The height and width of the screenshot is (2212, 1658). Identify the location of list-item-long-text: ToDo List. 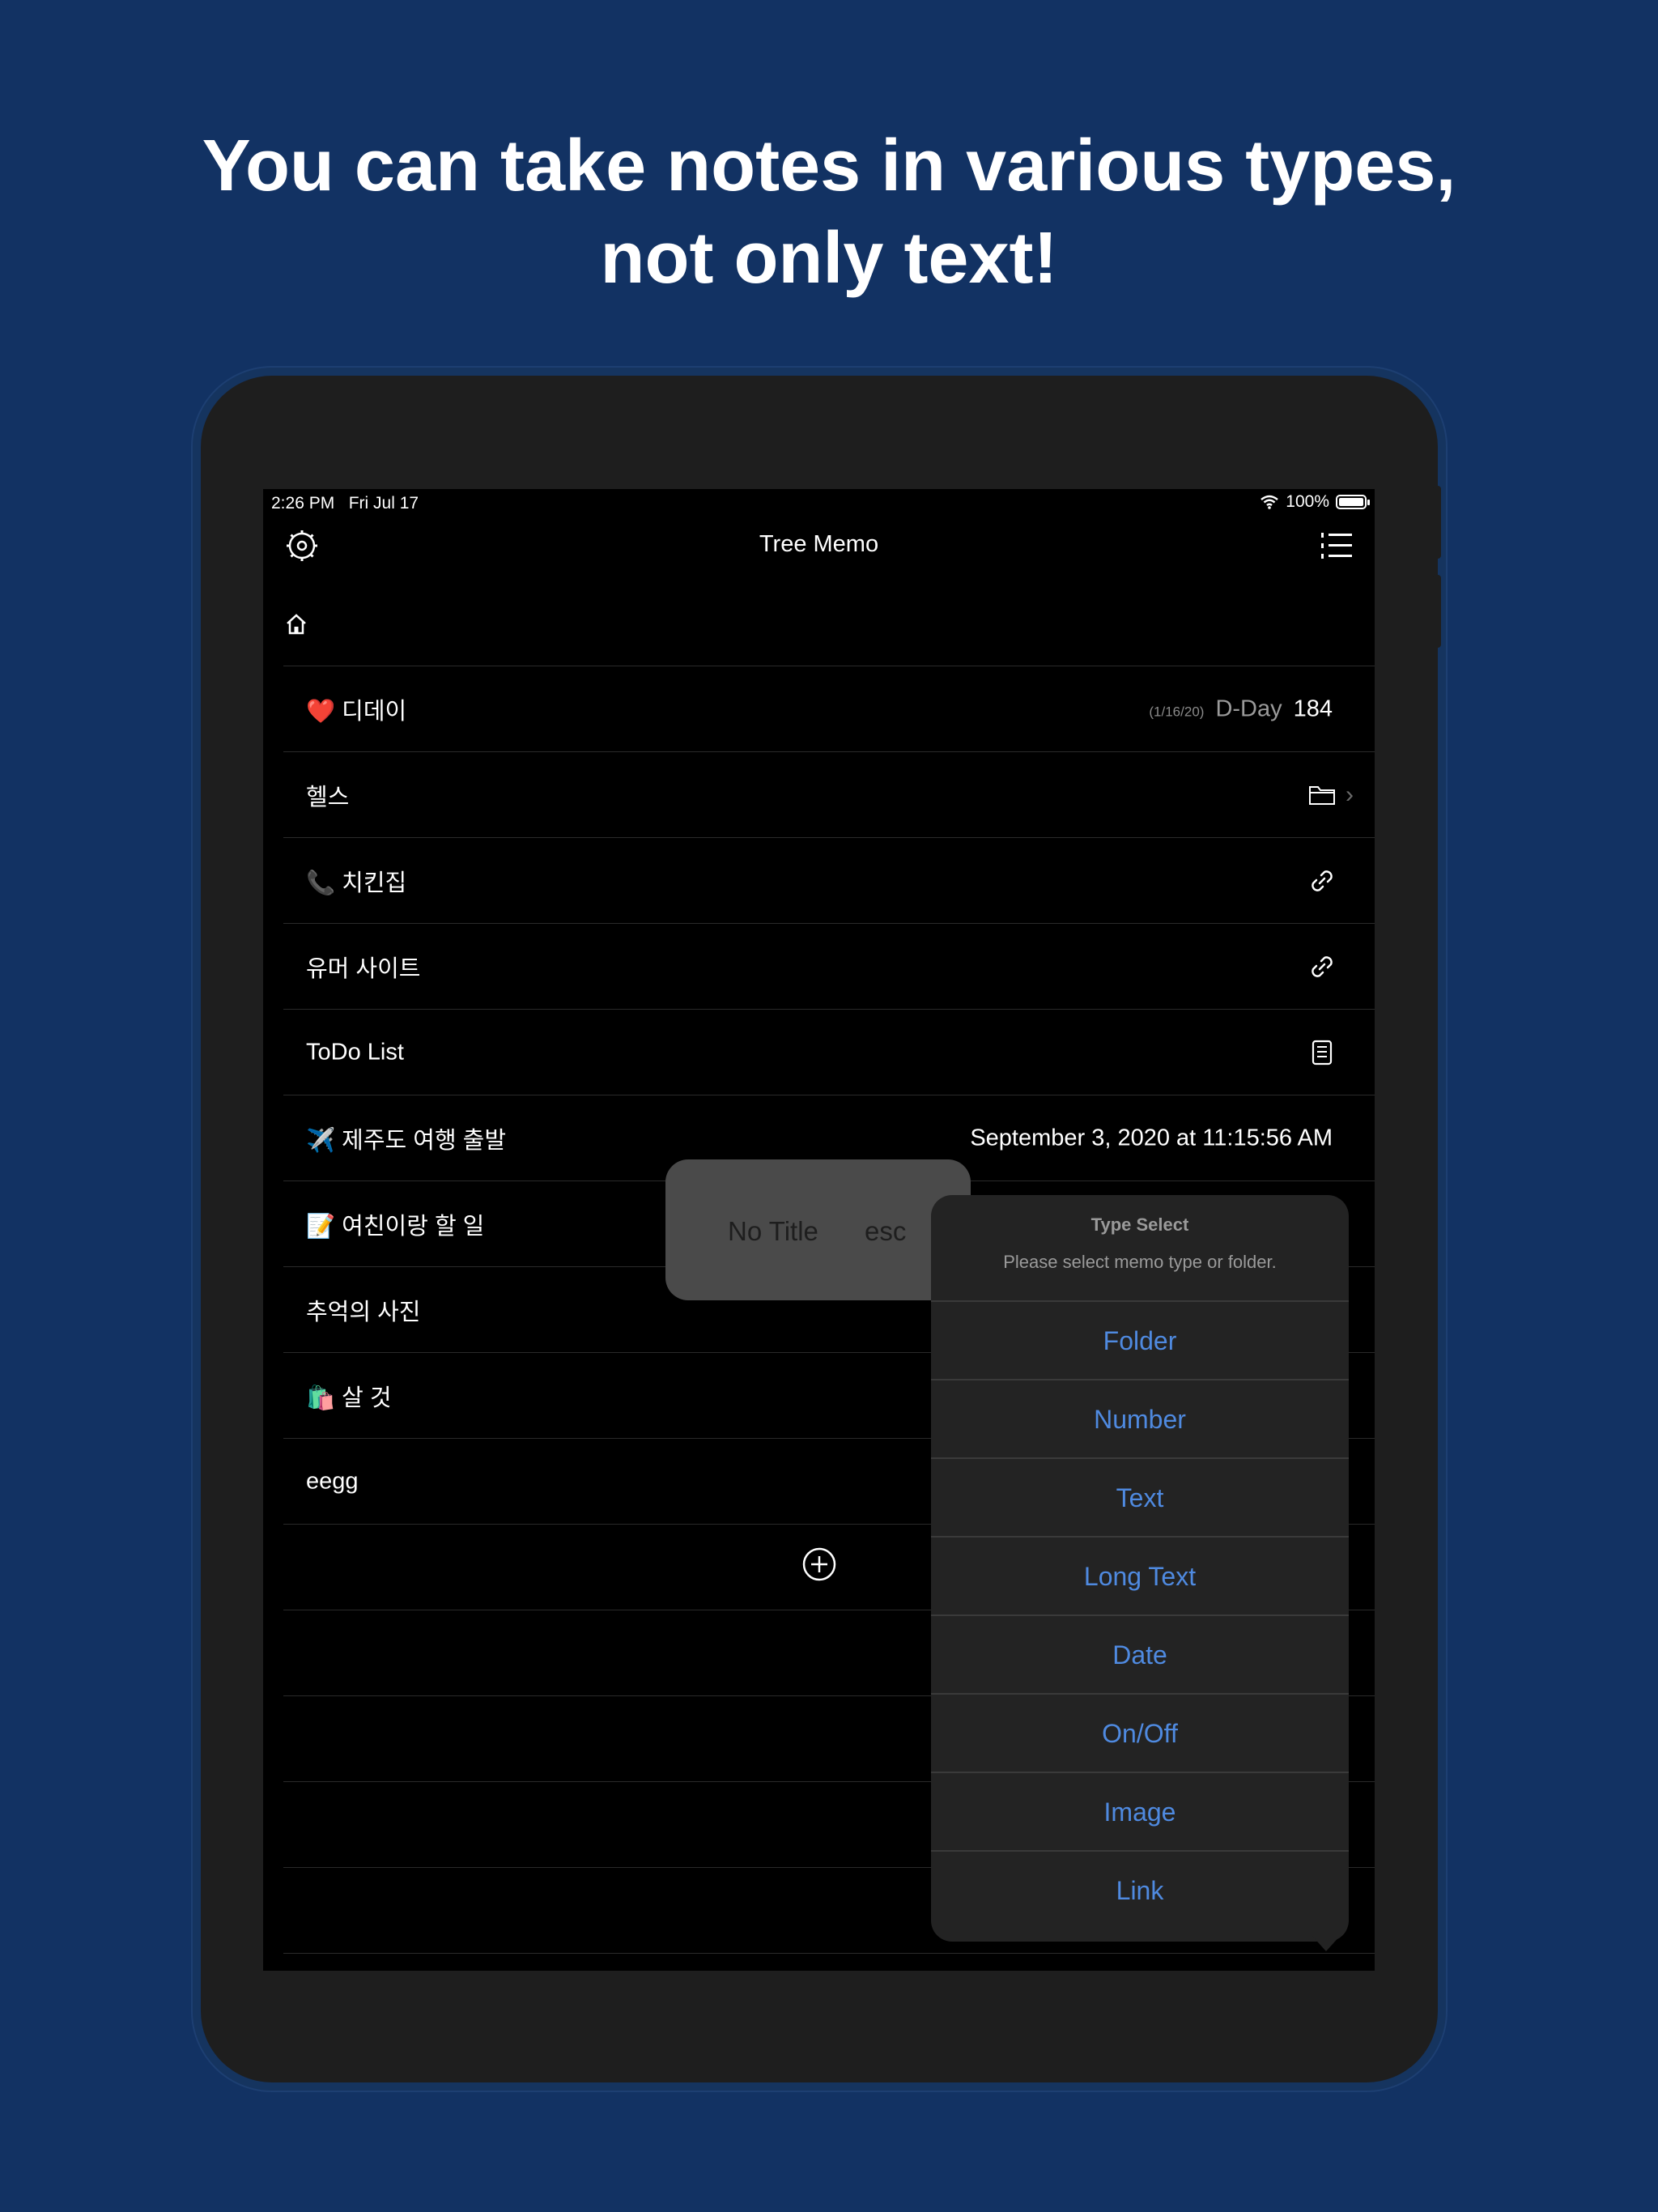
(829, 1052).